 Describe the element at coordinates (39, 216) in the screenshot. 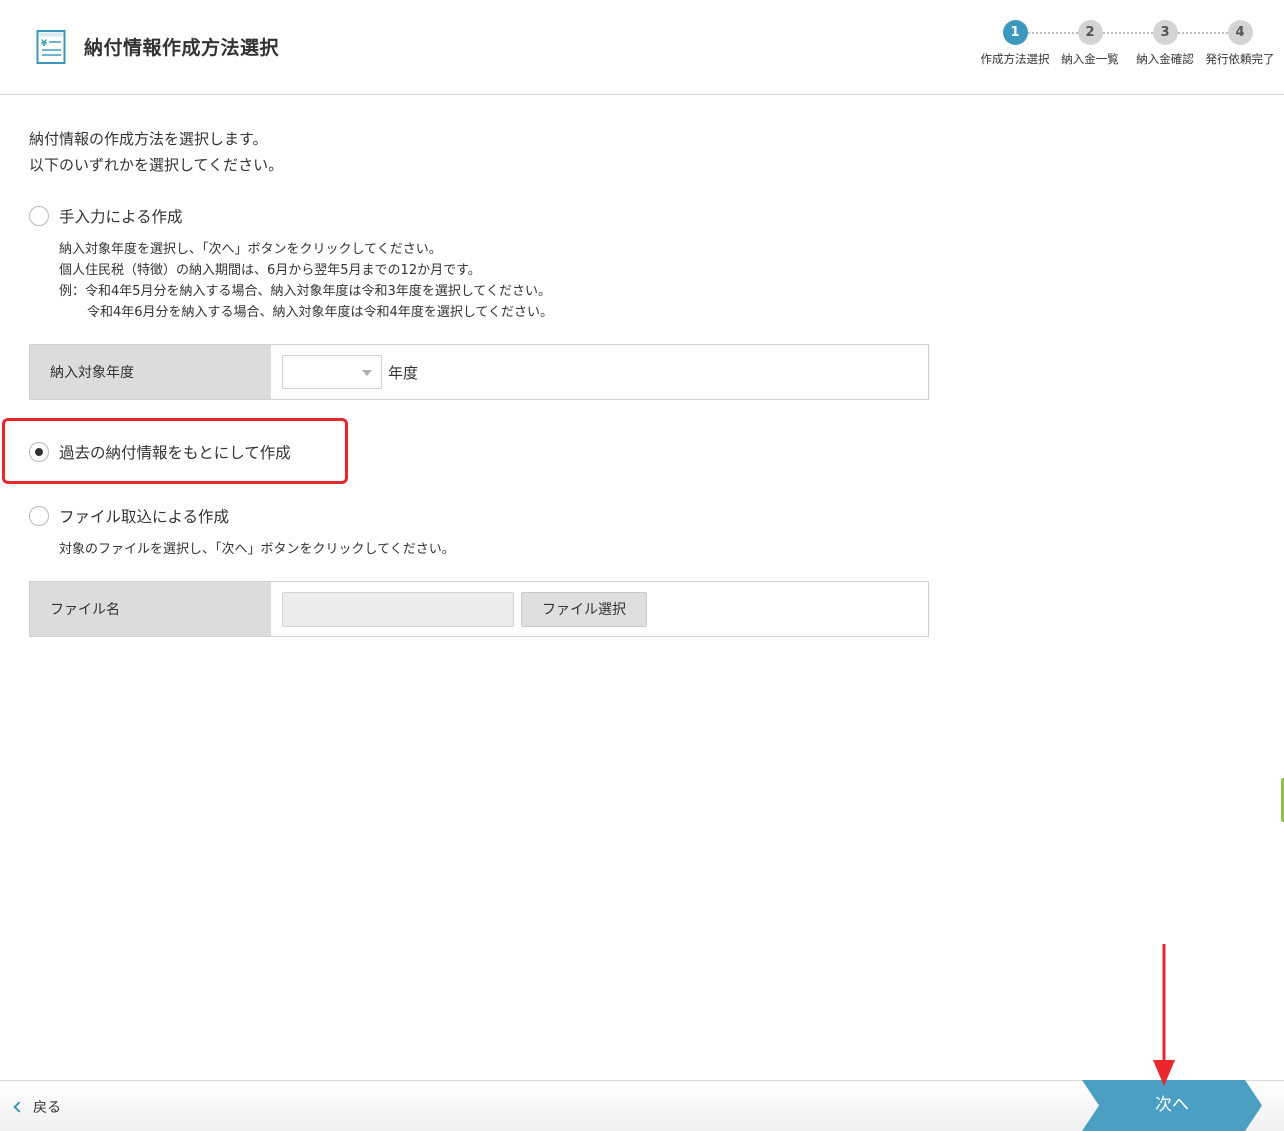

I see `radio-button-manual` at that location.